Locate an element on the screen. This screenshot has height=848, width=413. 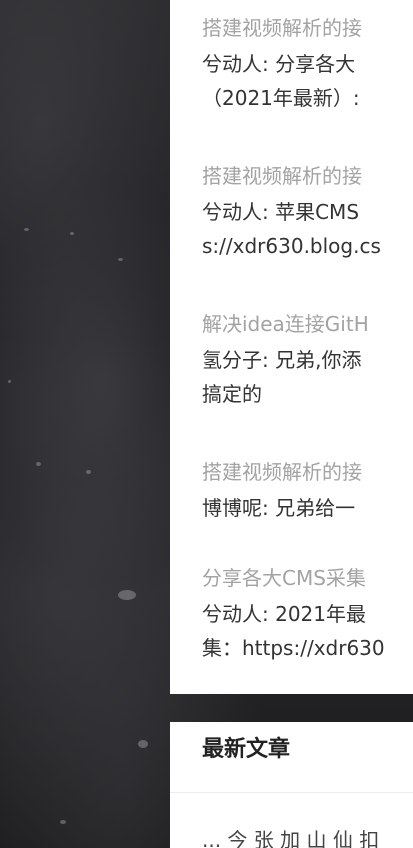
divider is located at coordinates (291, 792).